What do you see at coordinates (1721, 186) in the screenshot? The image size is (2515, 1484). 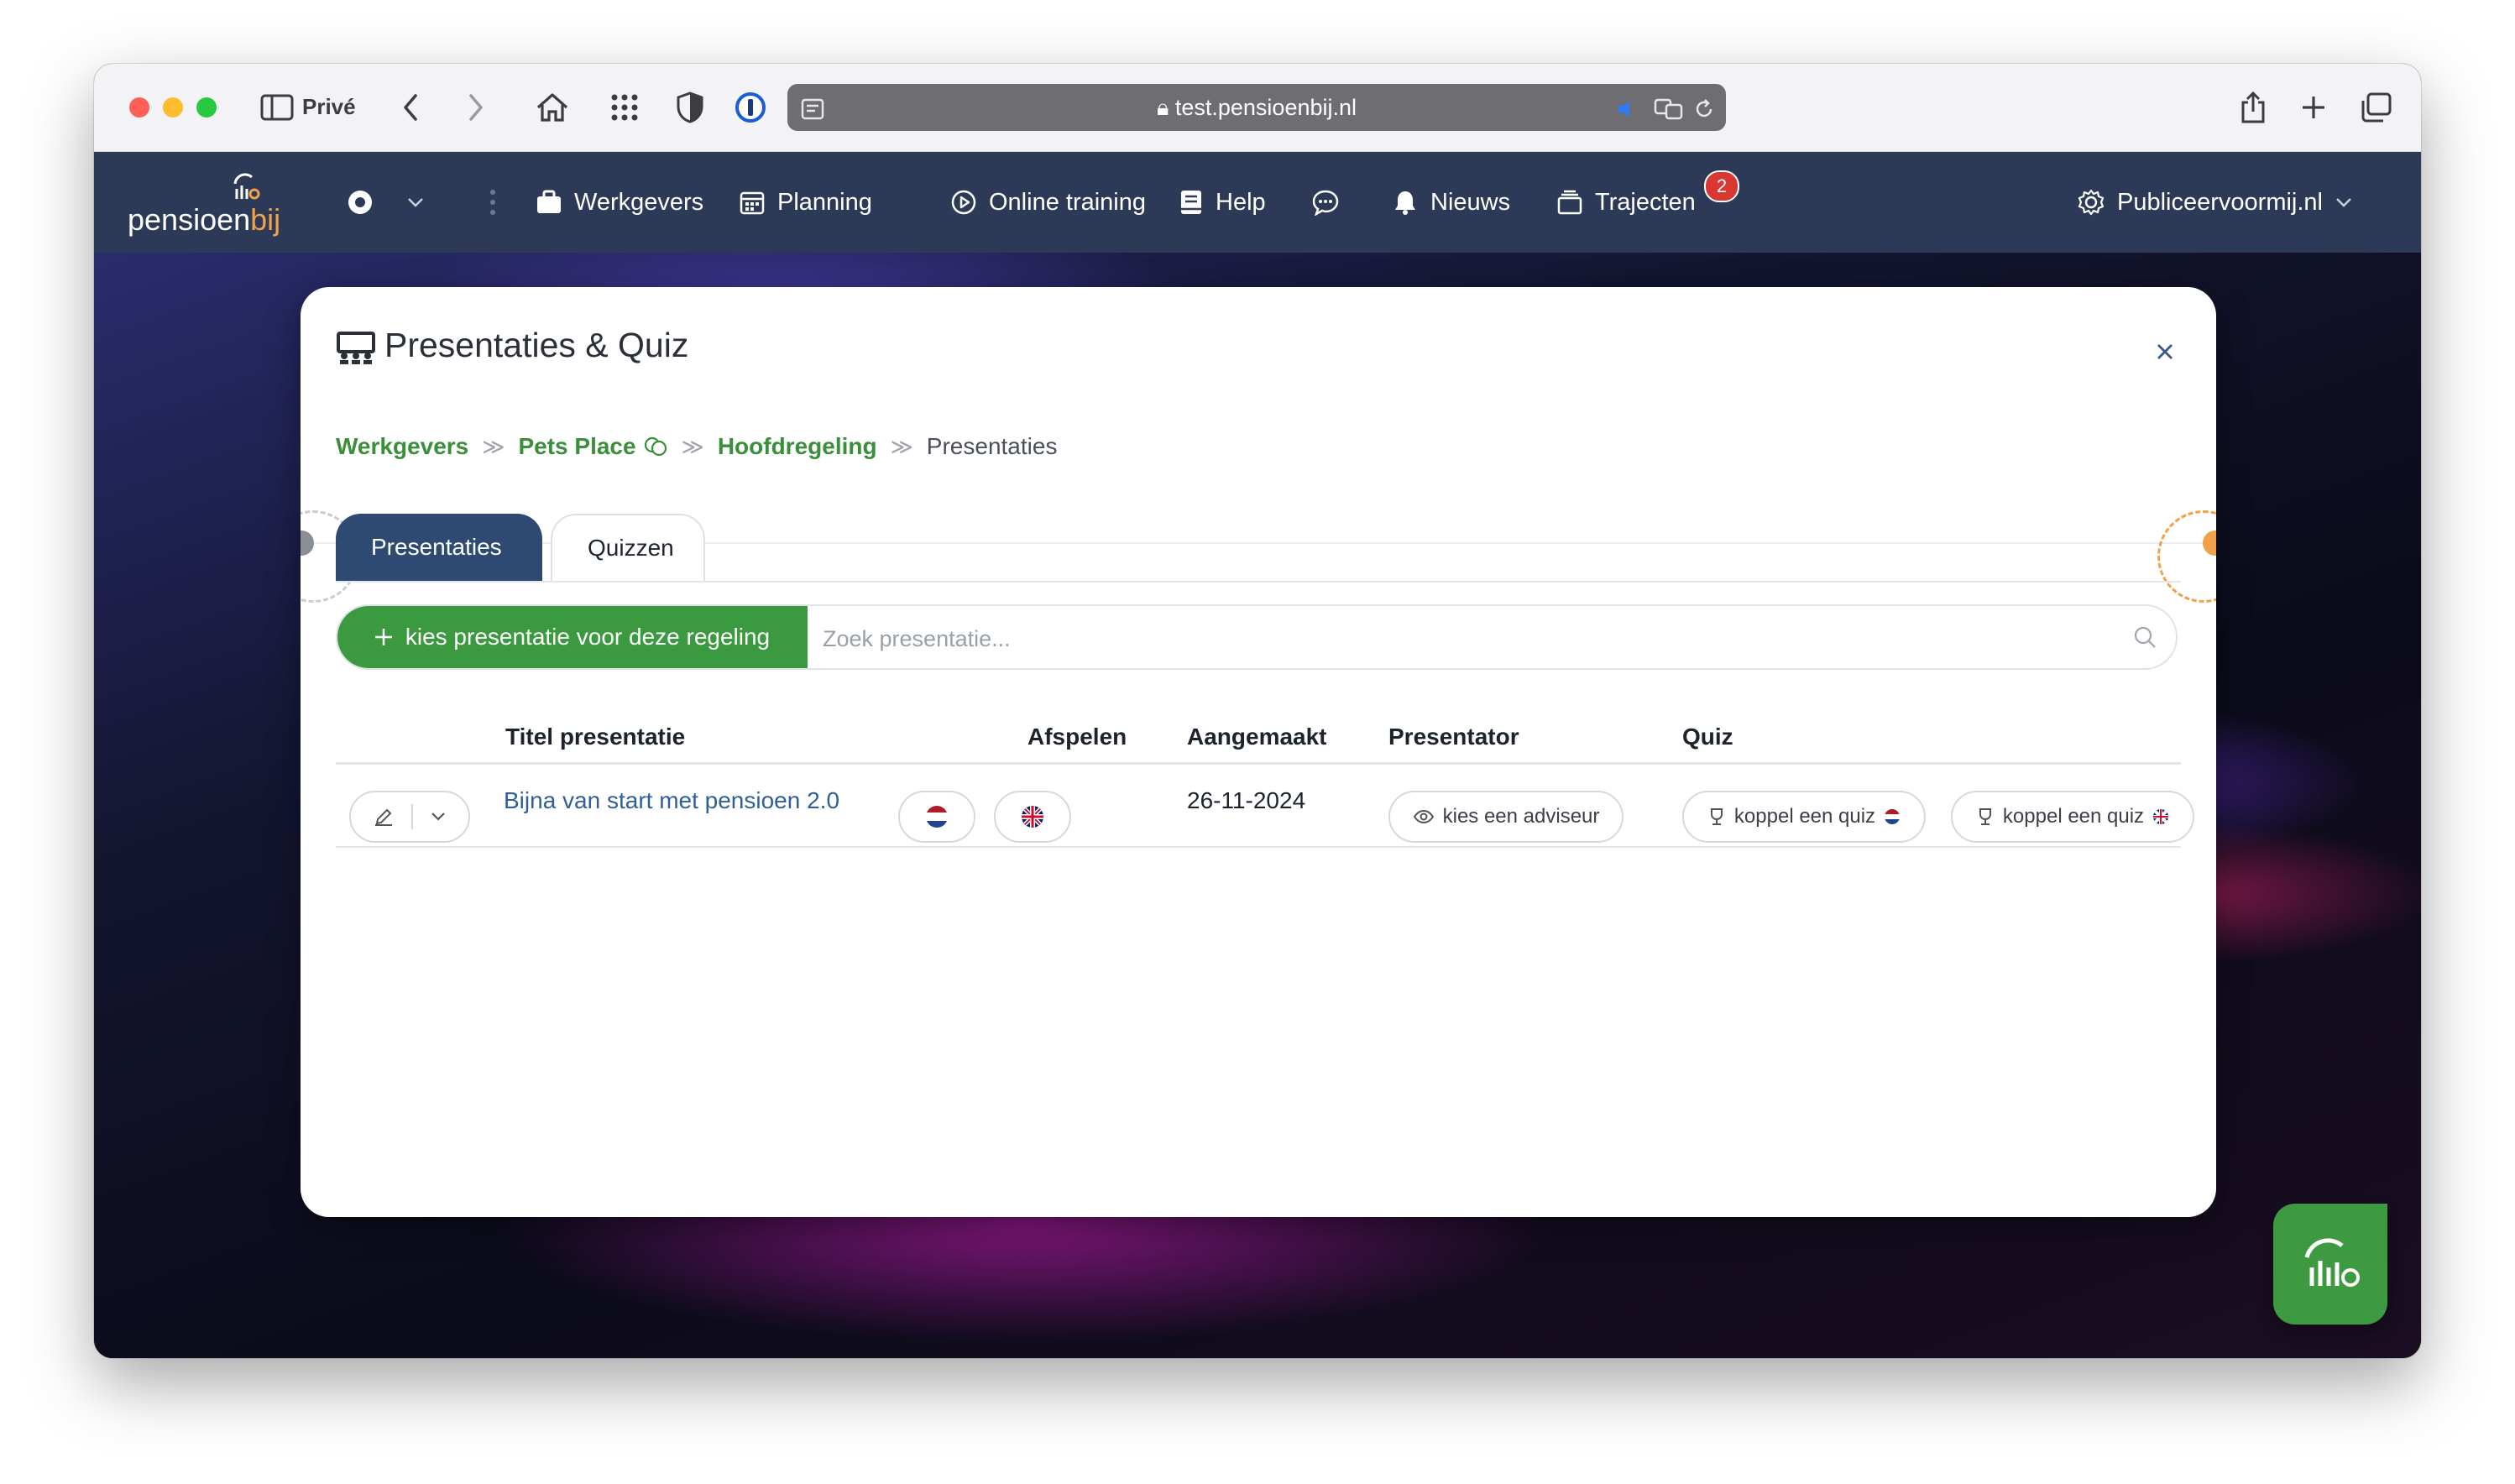 I see `trajecten-count-badge: 2` at bounding box center [1721, 186].